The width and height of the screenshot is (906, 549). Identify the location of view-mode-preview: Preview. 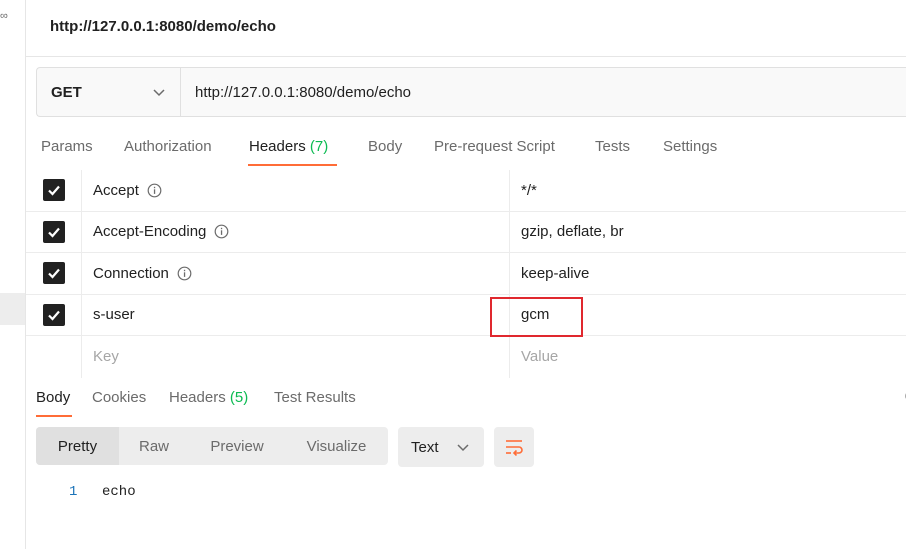
(237, 446).